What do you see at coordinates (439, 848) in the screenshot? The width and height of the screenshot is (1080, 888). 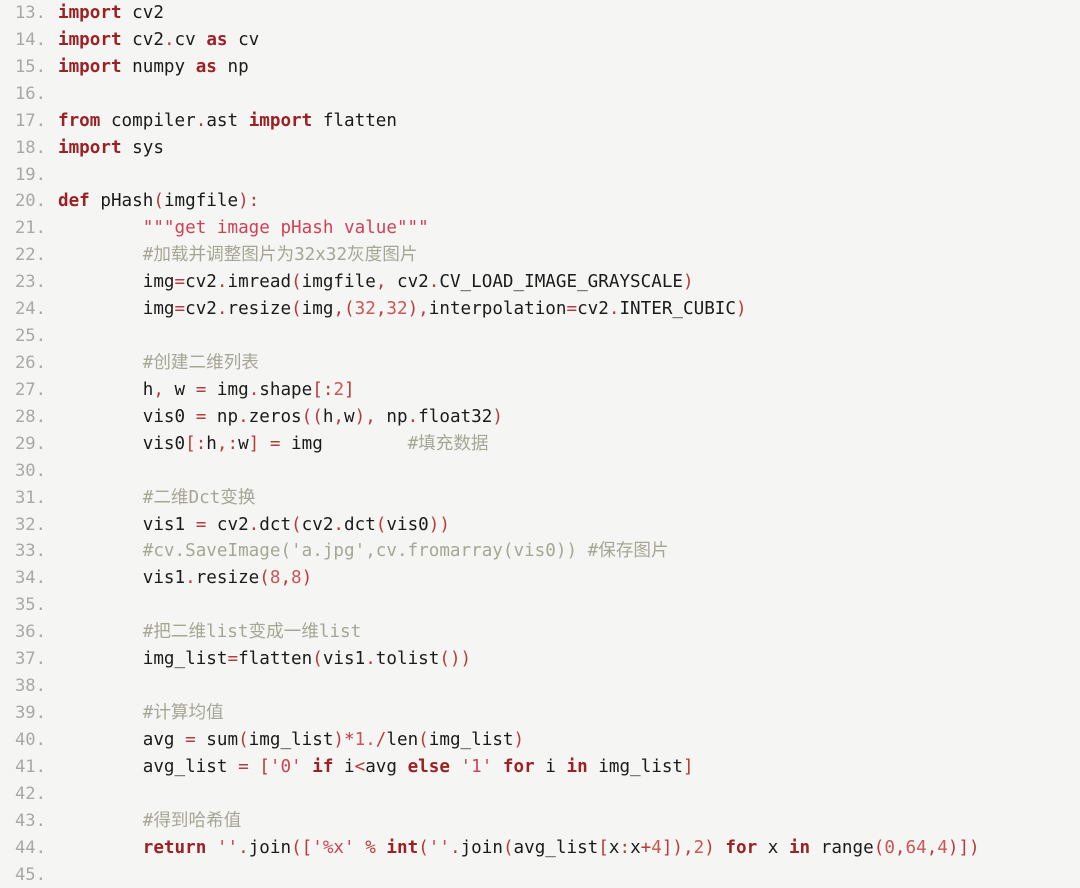 I see `token-str: ''` at bounding box center [439, 848].